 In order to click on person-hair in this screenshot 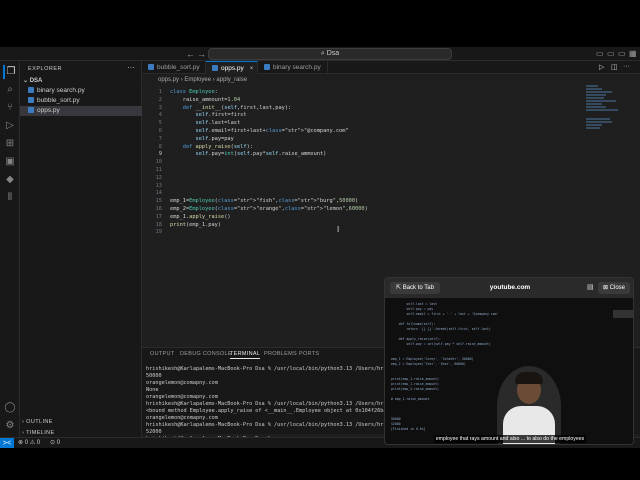, I will do `click(529, 378)`.